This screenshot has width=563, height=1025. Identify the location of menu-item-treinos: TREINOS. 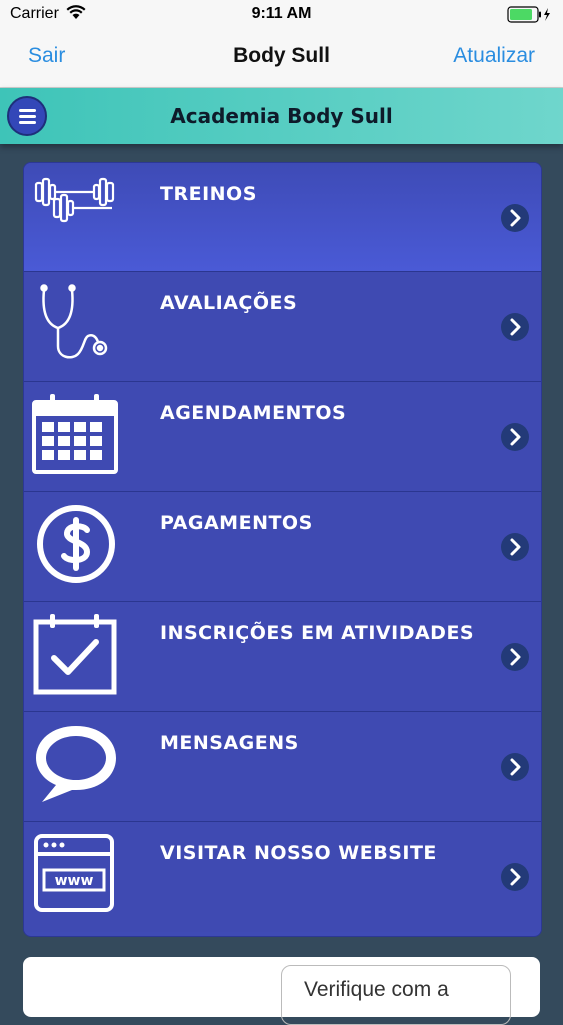
(282, 217).